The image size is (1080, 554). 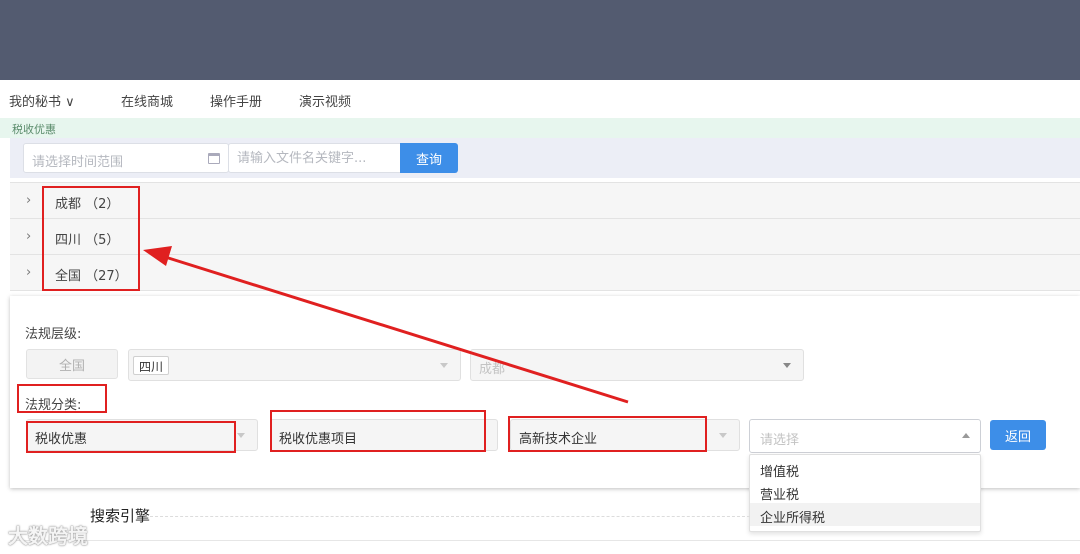 I want to click on calendar-icon, so click(x=214, y=158).